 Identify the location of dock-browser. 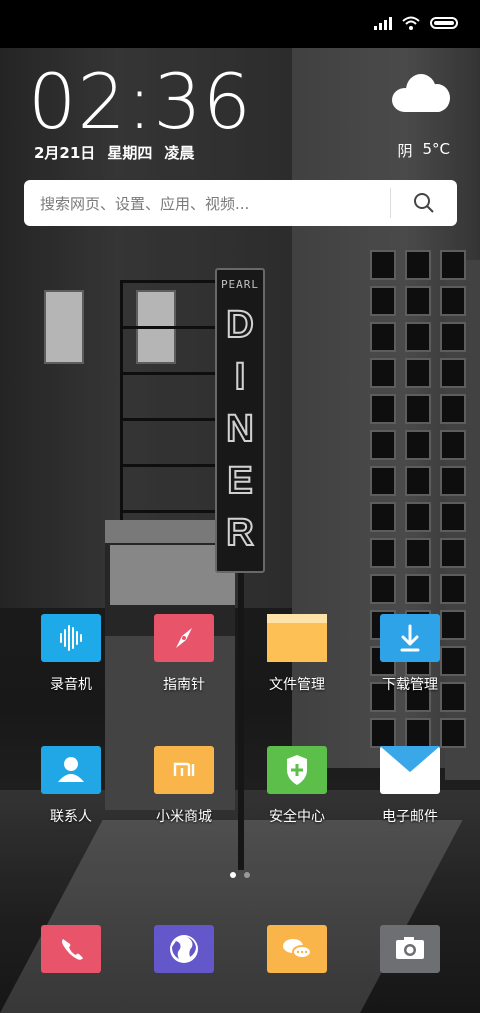
(184, 949).